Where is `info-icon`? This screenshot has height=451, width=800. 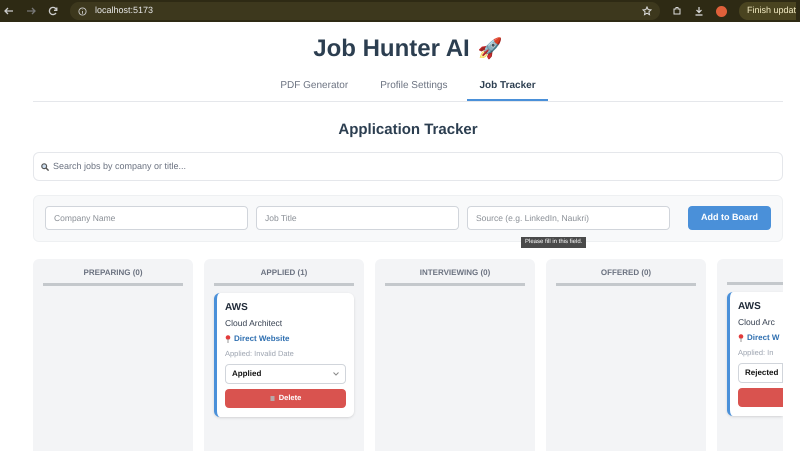
info-icon is located at coordinates (82, 11).